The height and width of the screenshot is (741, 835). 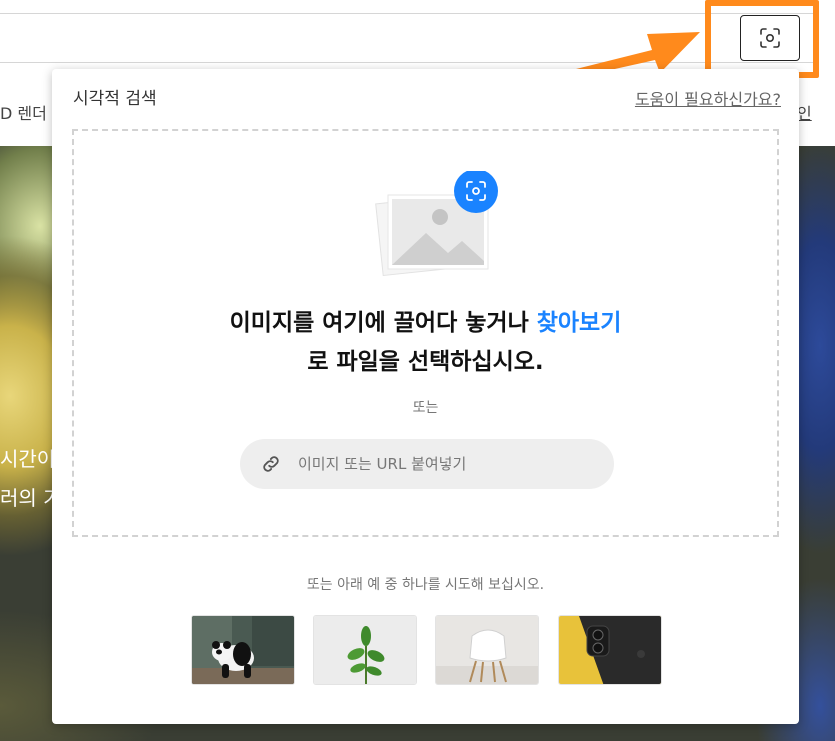 I want to click on help-link: 도움이 필요하신가요?, so click(x=708, y=98).